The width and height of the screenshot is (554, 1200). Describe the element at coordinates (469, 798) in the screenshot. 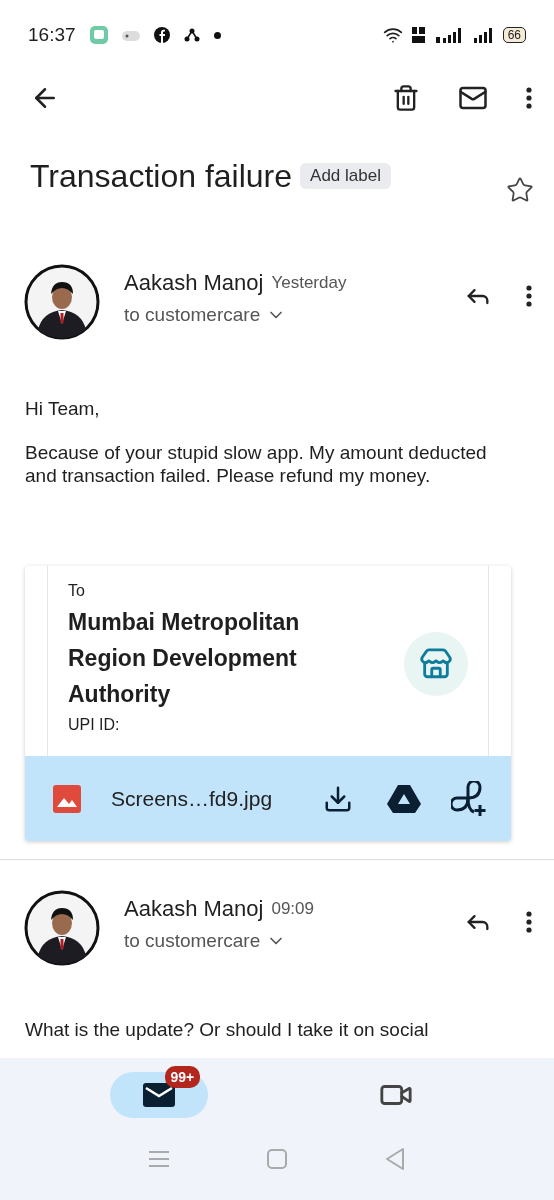

I see `add-to-photos-icon` at that location.